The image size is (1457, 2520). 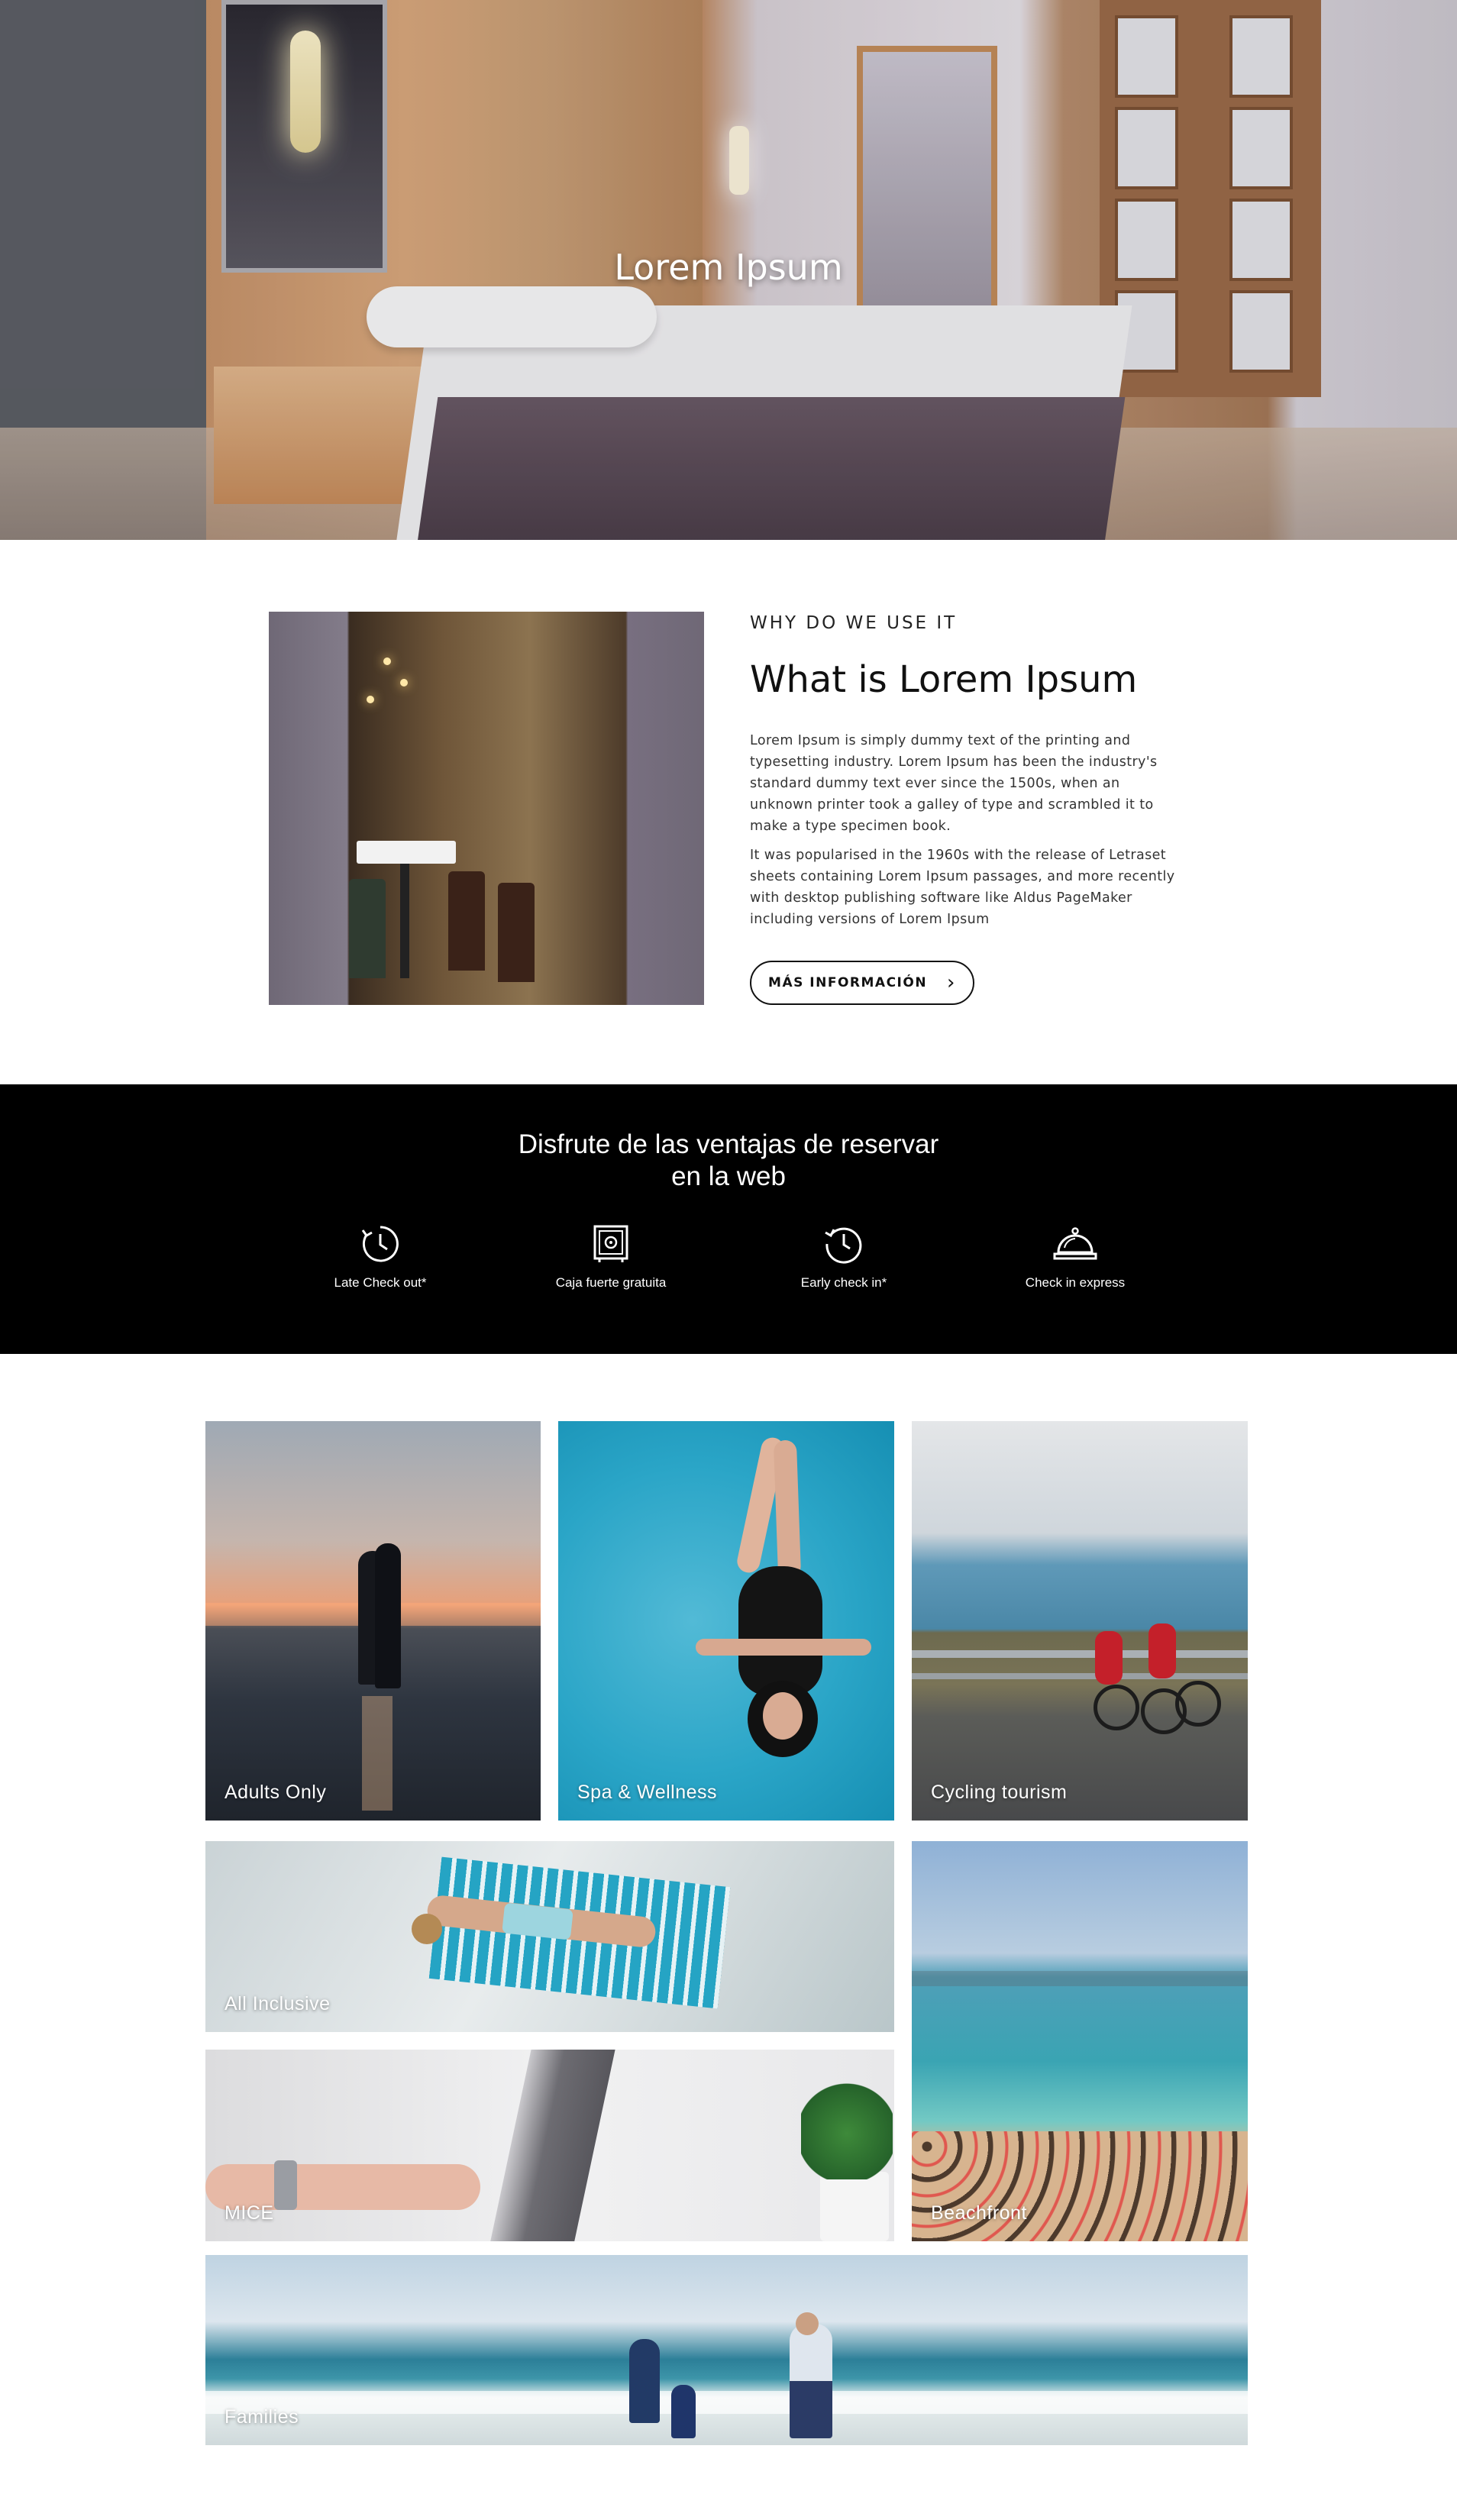 I want to click on tile-families: Families, so click(x=726, y=2350).